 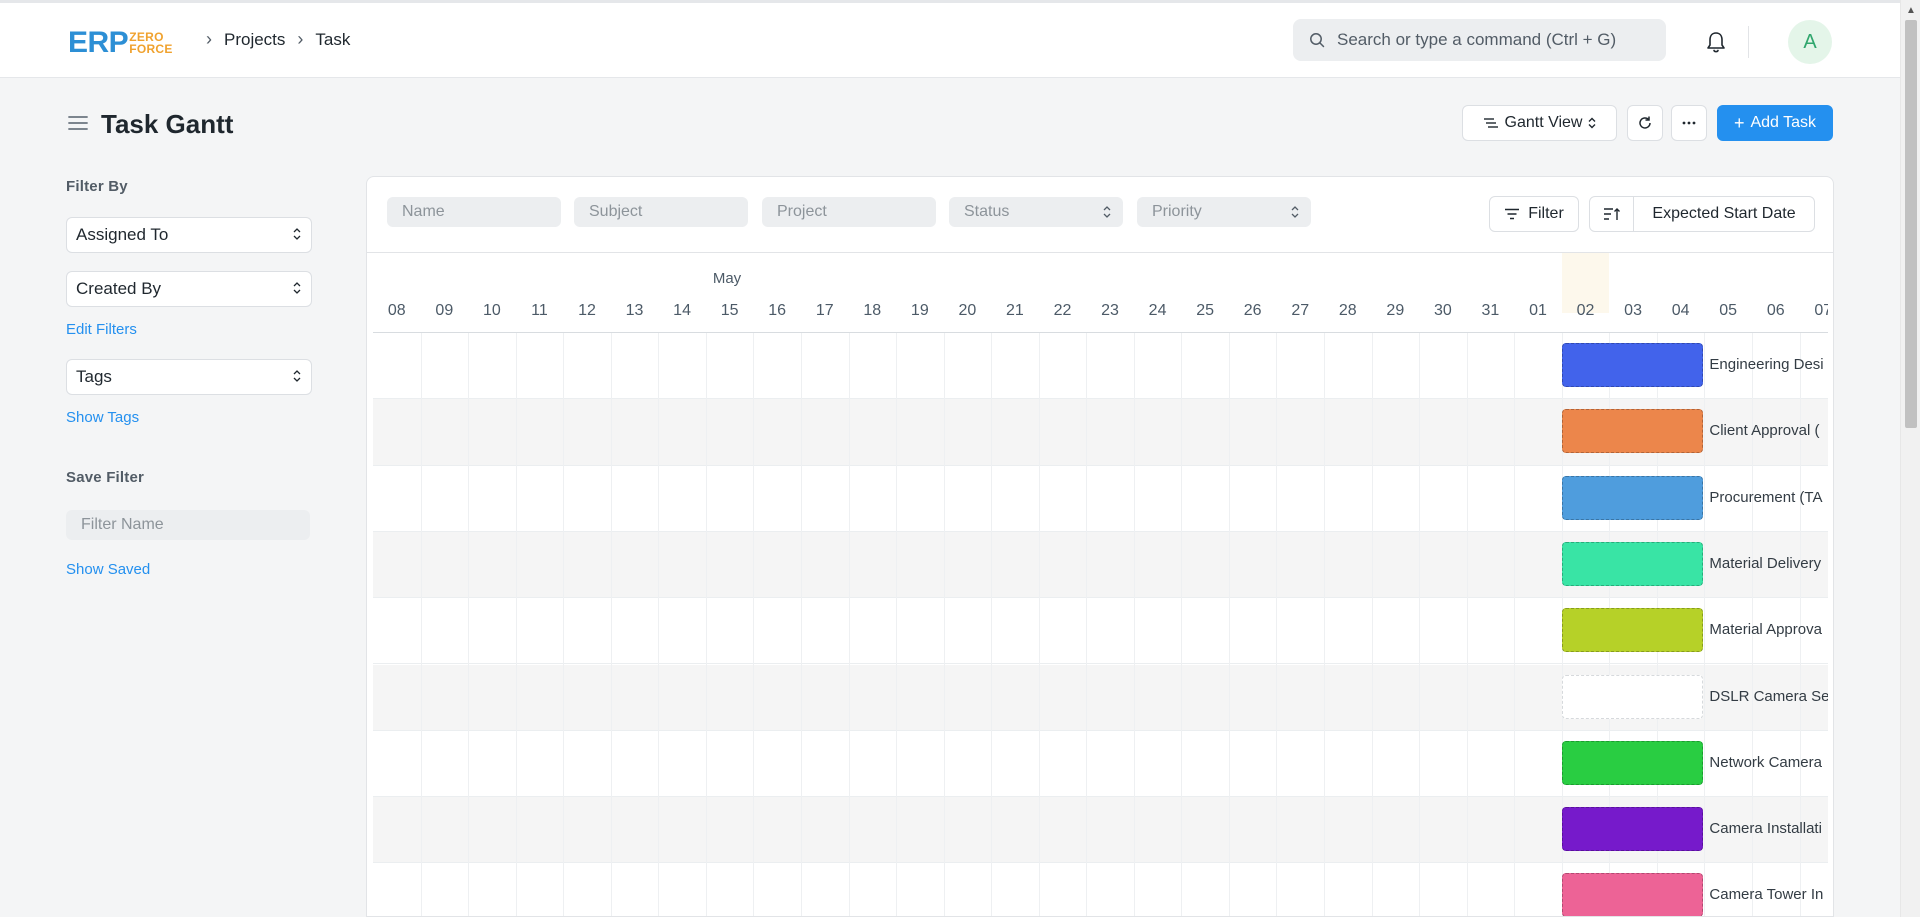 What do you see at coordinates (1765, 629) in the screenshot?
I see `gantt-task-label: Material Approva` at bounding box center [1765, 629].